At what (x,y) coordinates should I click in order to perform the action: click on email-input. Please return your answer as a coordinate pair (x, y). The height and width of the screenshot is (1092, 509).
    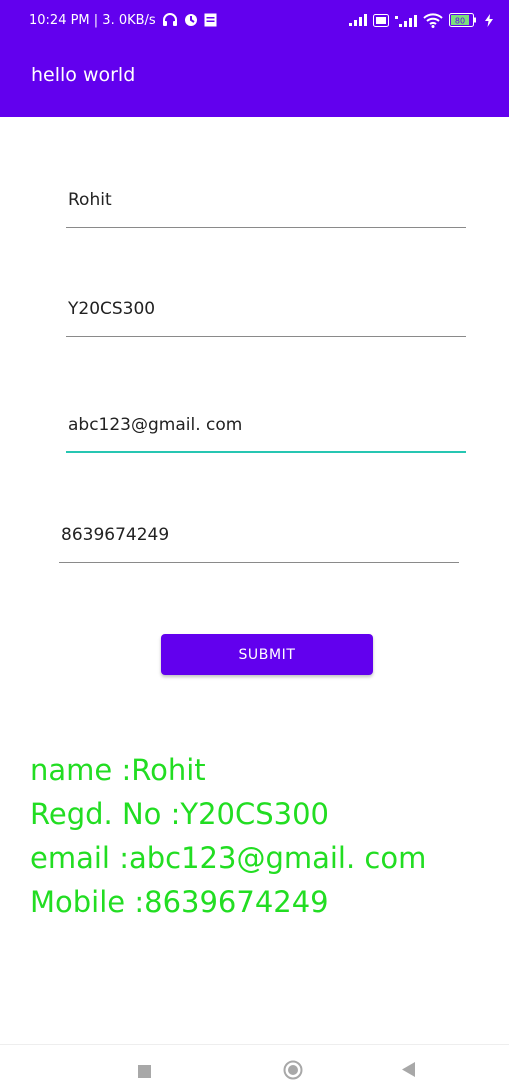
    Looking at the image, I should click on (267, 425).